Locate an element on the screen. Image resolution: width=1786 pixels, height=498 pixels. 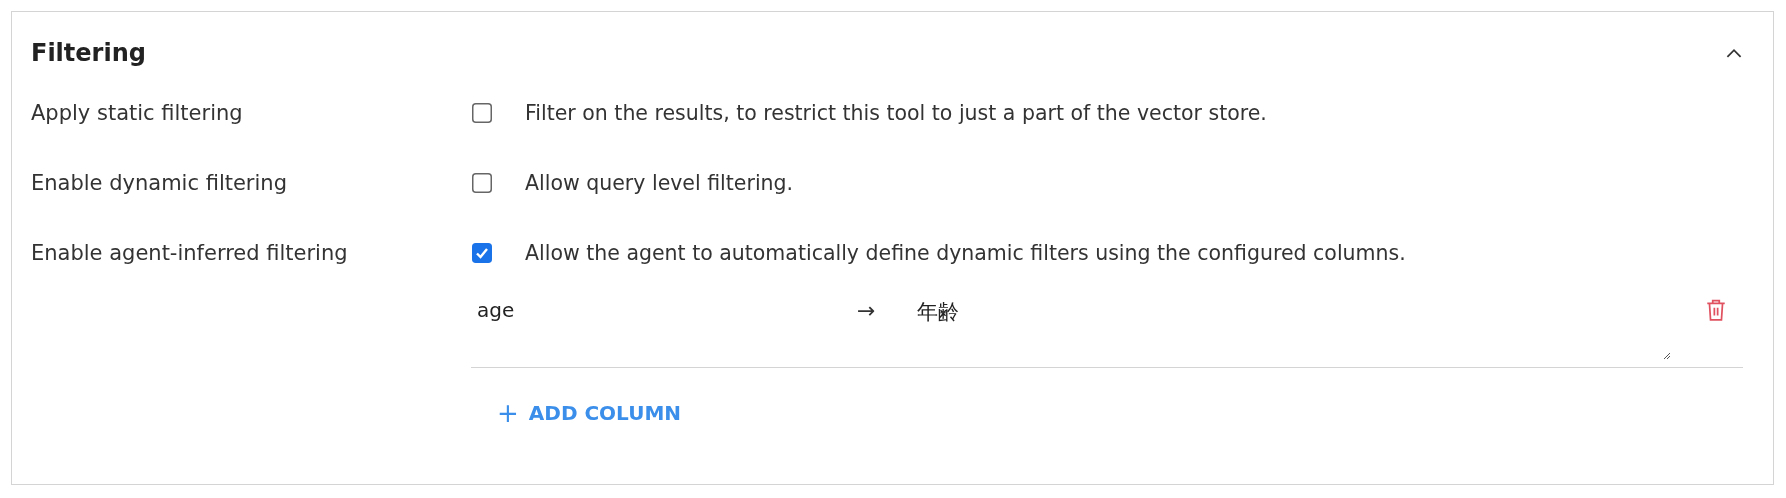
column-alias-field: 年齢 is located at coordinates (1297, 331).